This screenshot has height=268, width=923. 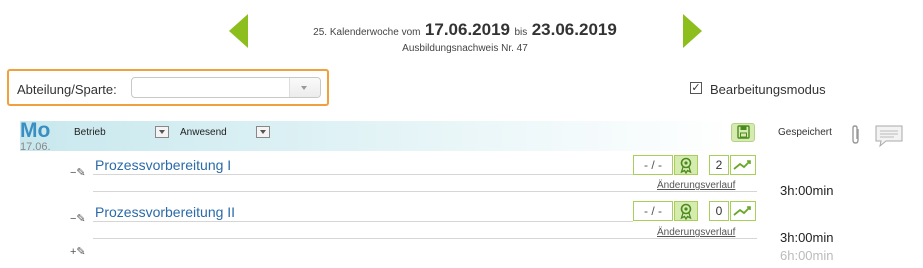 What do you see at coordinates (35, 147) in the screenshot?
I see `day-date: 17.06.` at bounding box center [35, 147].